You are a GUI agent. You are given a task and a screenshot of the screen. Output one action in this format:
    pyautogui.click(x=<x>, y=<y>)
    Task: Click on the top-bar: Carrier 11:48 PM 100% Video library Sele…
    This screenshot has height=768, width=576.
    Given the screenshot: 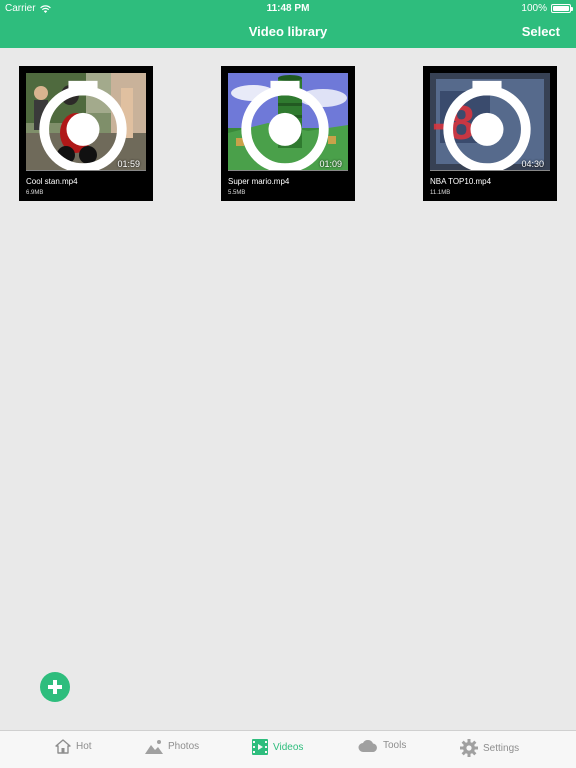 What is the action you would take?
    pyautogui.click(x=288, y=24)
    